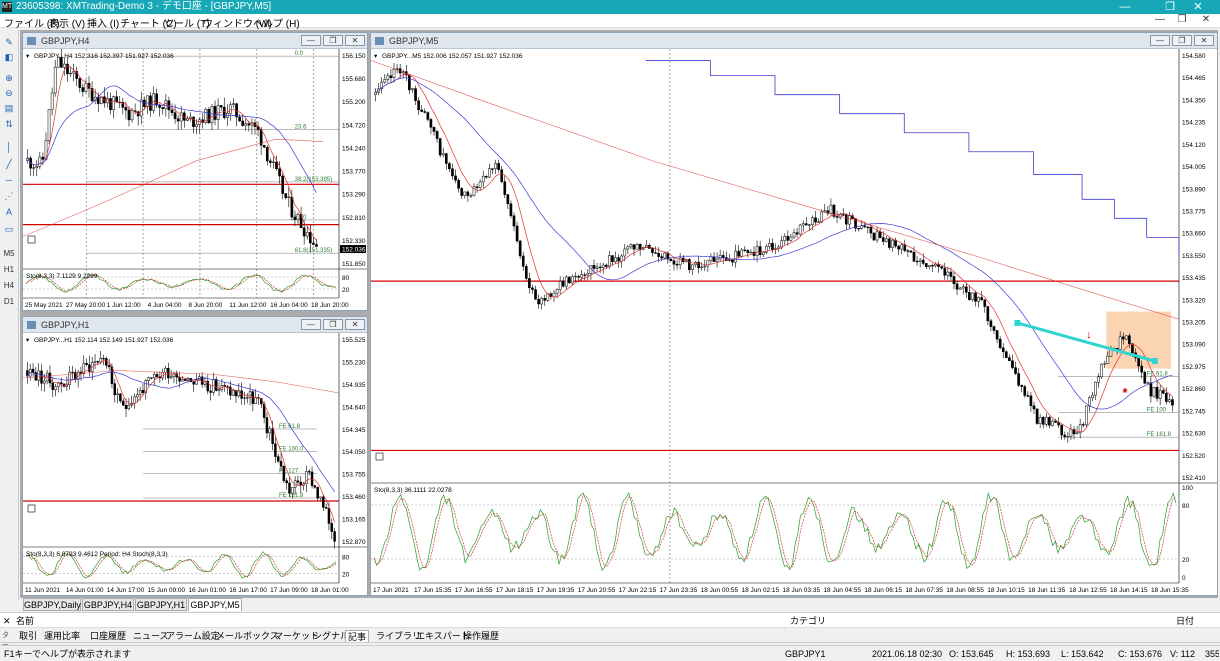  Describe the element at coordinates (1125, 7) in the screenshot. I see `minimize-button: —` at that location.